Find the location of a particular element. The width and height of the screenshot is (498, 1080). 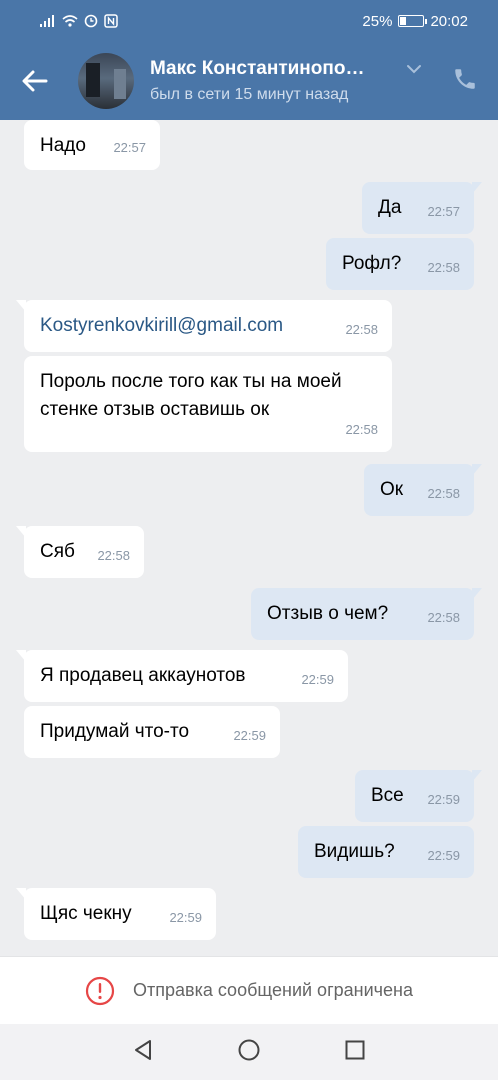

nav-home-button is located at coordinates (249, 1052).